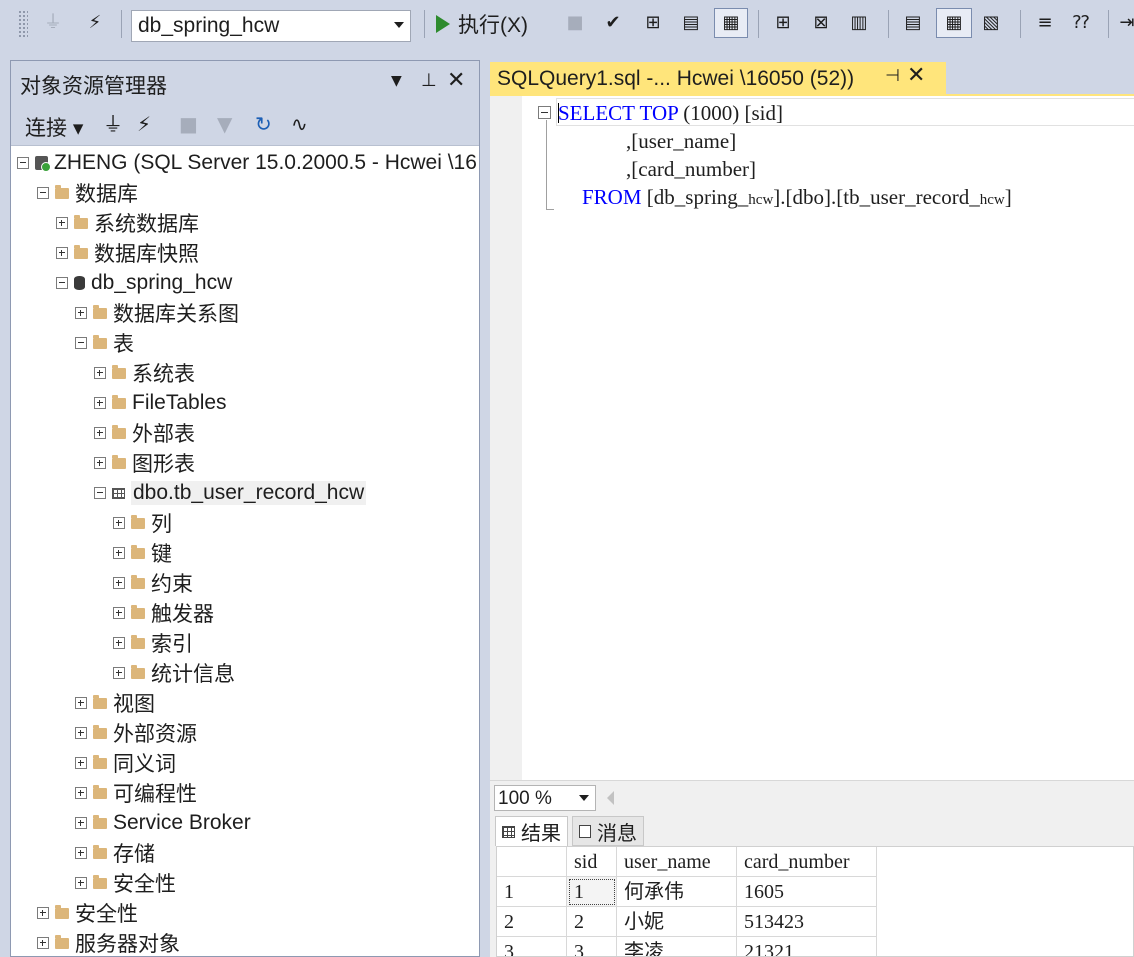  Describe the element at coordinates (108, 942) in the screenshot. I see `tree-item: 服务器对象` at that location.